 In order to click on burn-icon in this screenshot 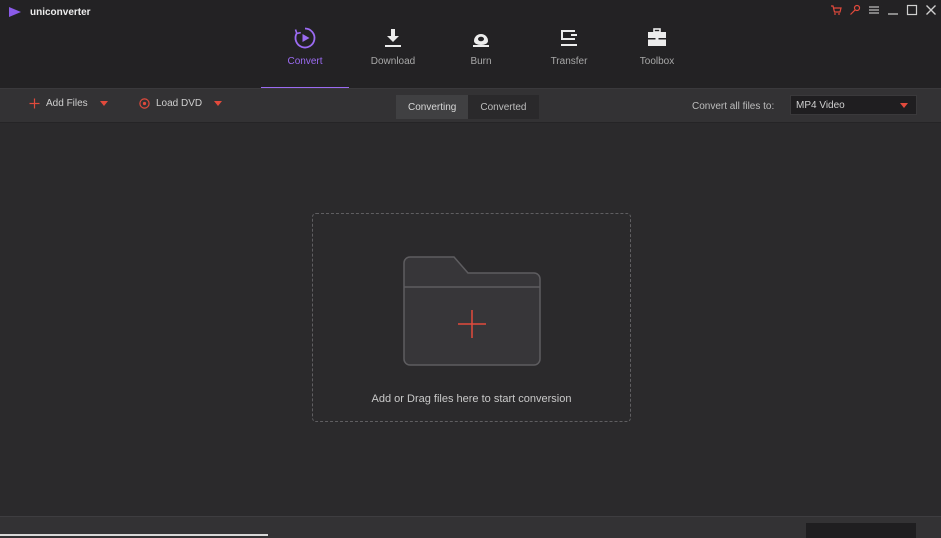, I will do `click(481, 38)`.